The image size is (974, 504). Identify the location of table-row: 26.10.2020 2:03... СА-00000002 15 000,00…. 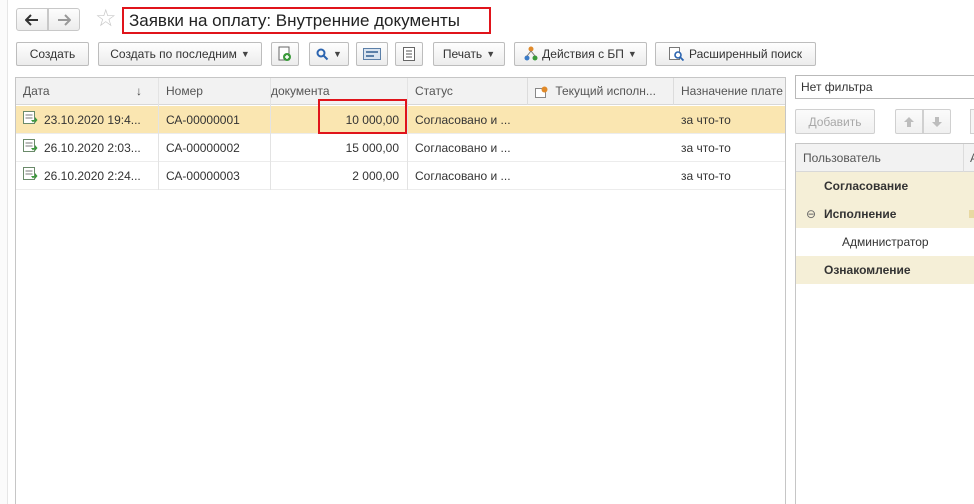
(400, 148).